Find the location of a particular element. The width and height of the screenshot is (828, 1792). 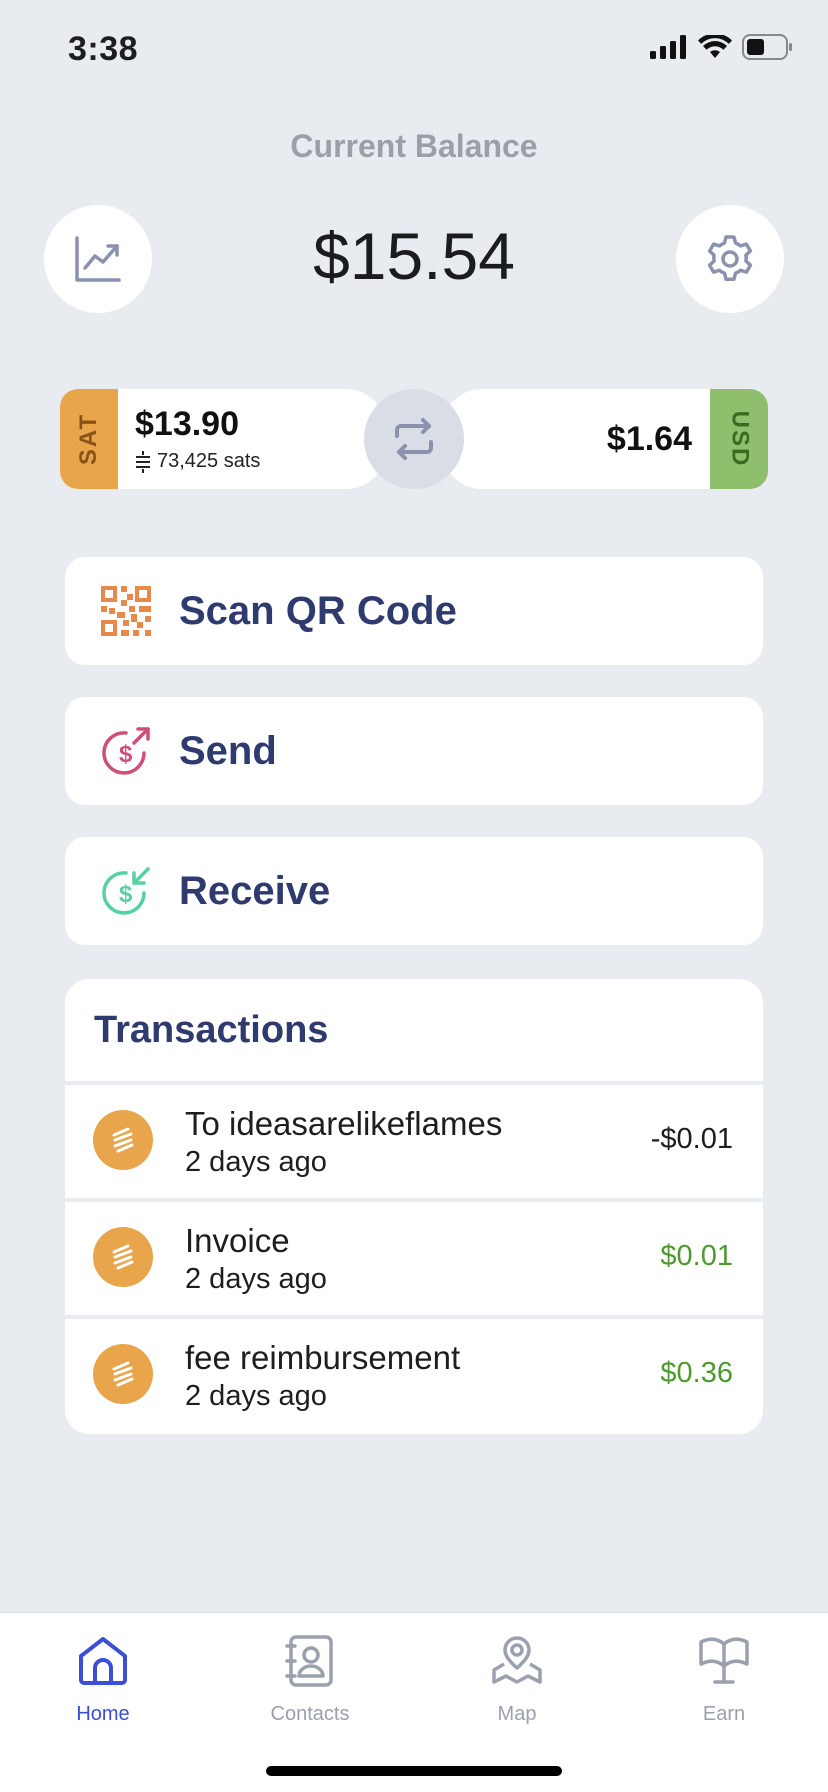

send-label: Send is located at coordinates (228, 750).